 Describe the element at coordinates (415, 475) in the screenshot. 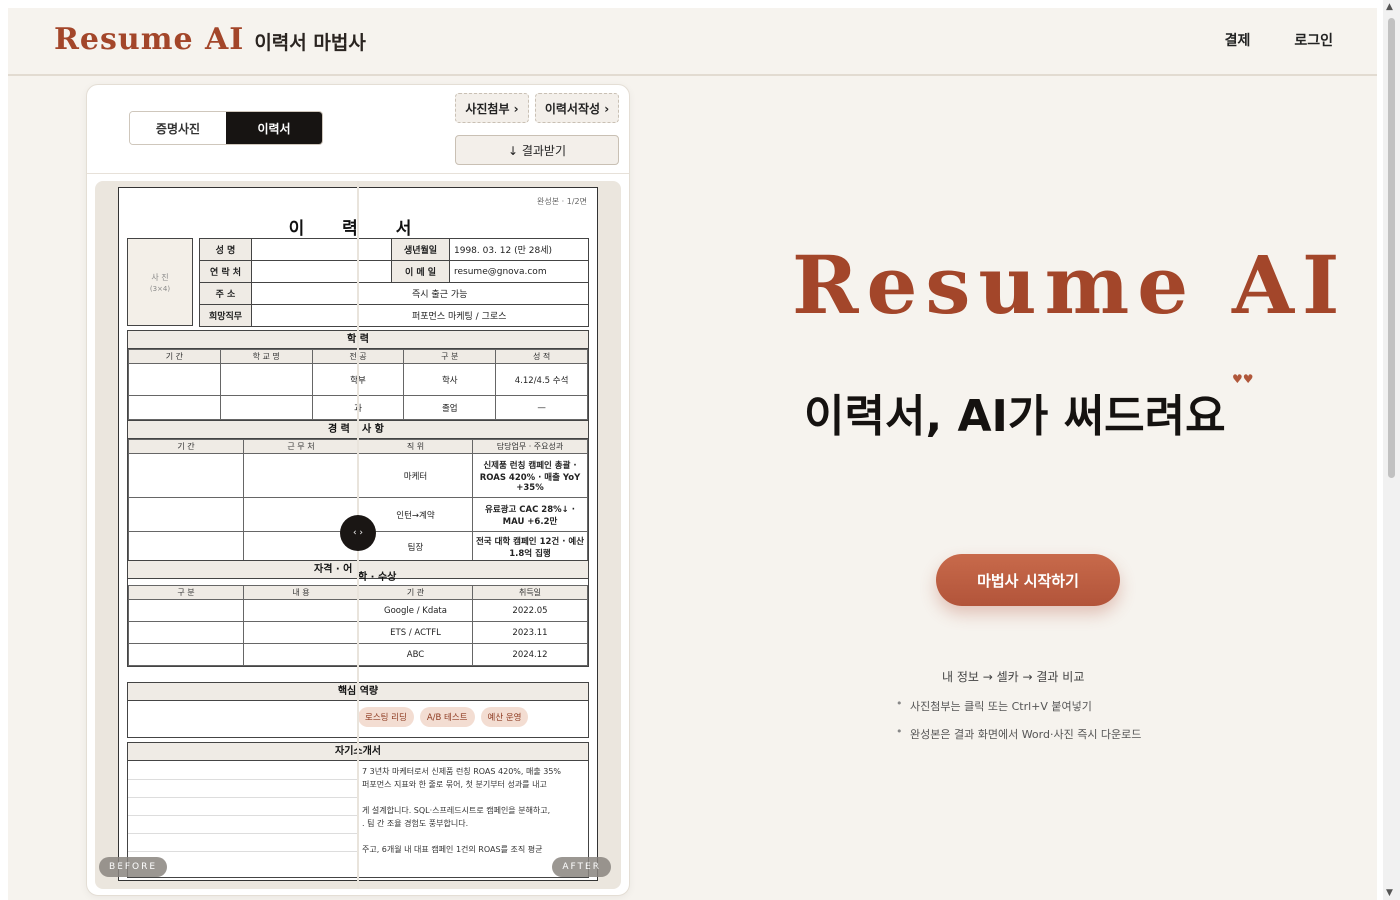

I see `cell: 마케터` at that location.